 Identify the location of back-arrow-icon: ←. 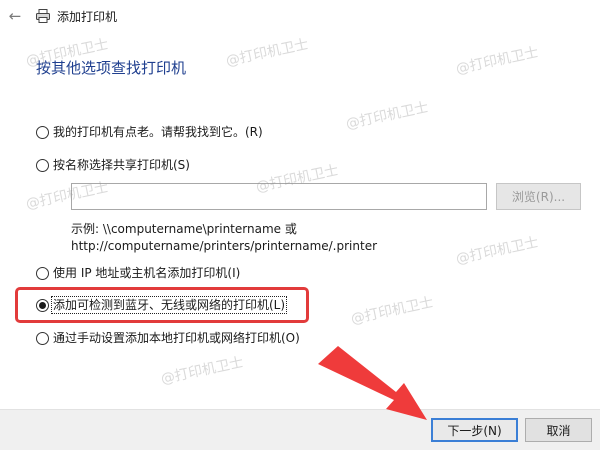
(15, 16).